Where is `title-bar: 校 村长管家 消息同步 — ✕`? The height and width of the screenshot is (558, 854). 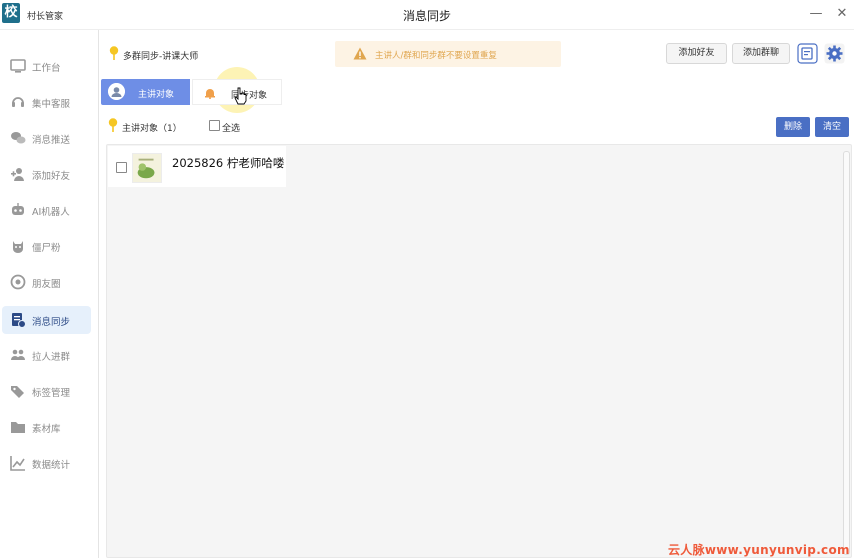
title-bar: 校 村长管家 消息同步 — ✕ is located at coordinates (427, 15).